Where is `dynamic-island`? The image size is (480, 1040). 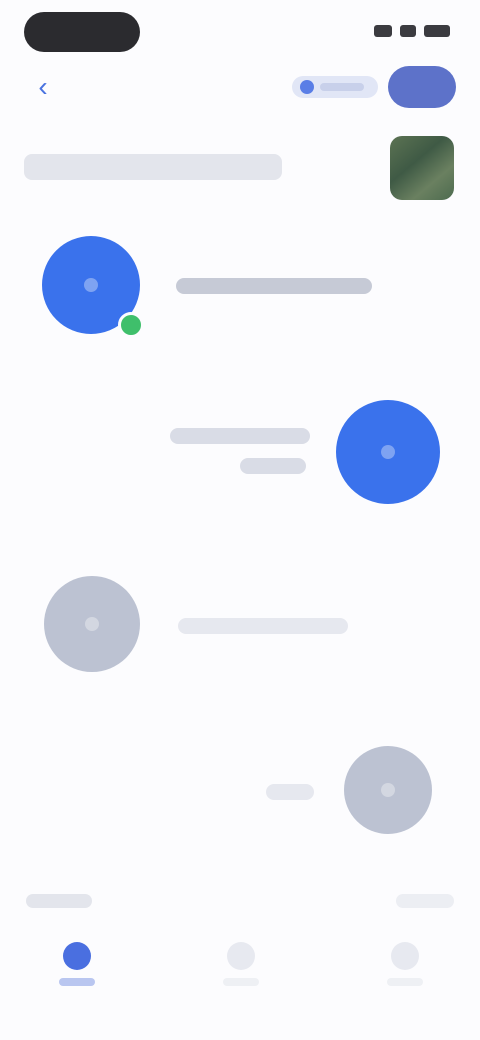 dynamic-island is located at coordinates (82, 32).